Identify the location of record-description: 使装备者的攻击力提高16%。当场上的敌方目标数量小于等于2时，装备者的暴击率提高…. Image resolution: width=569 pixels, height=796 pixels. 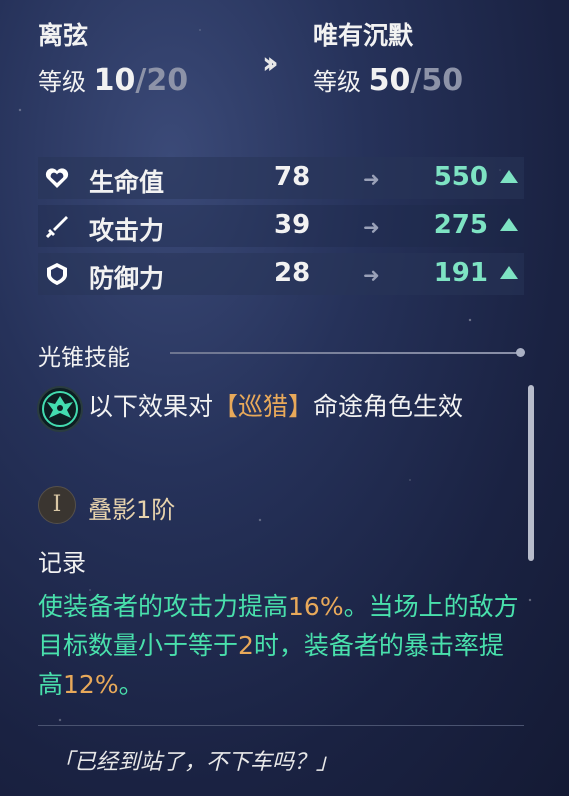
(281, 645).